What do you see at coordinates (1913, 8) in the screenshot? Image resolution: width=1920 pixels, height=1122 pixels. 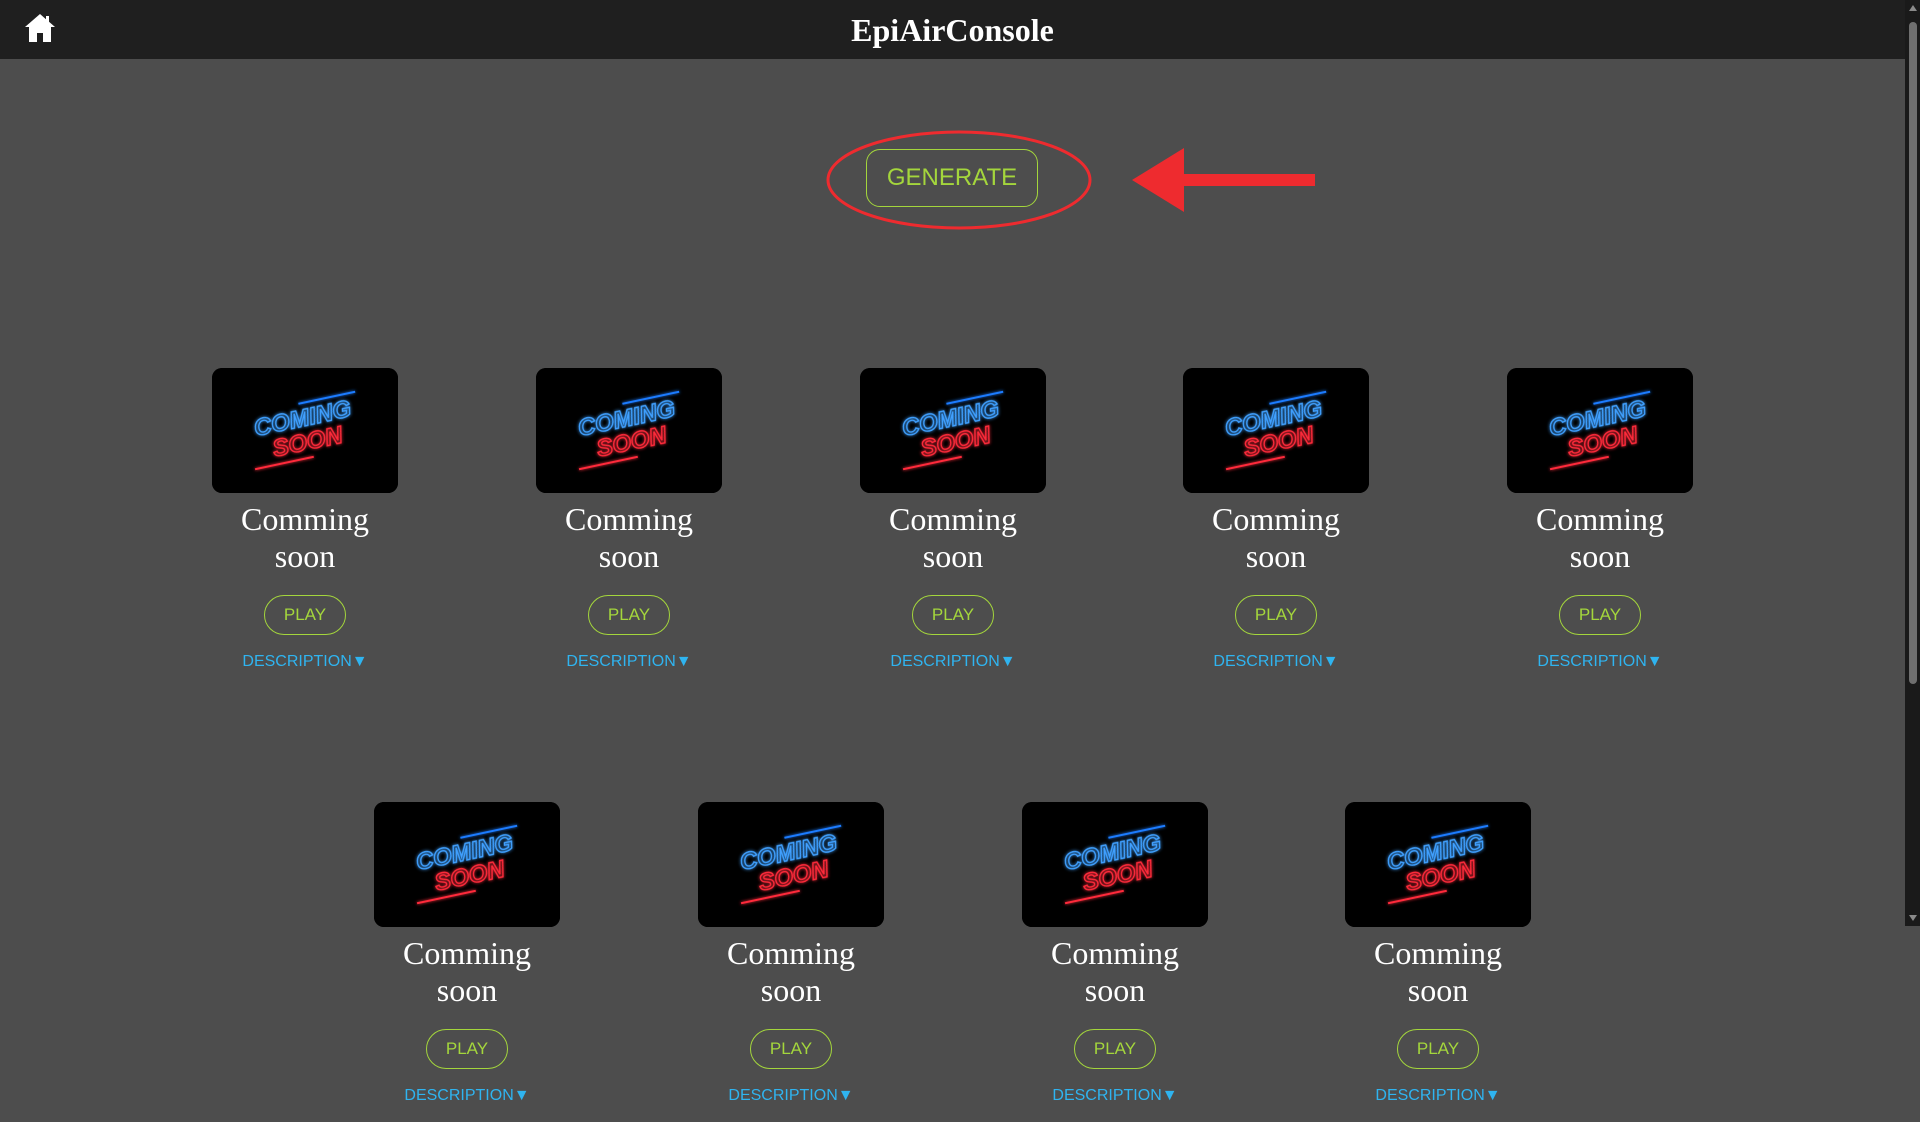 I see `scroll-up-icon` at bounding box center [1913, 8].